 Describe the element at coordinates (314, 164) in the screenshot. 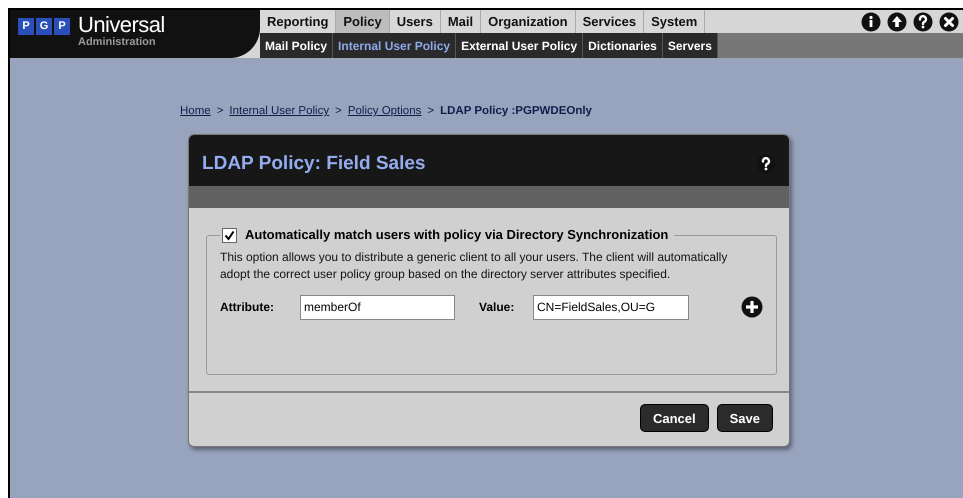

I see `dialog-title: LDAP Policy: Field Sales` at that location.